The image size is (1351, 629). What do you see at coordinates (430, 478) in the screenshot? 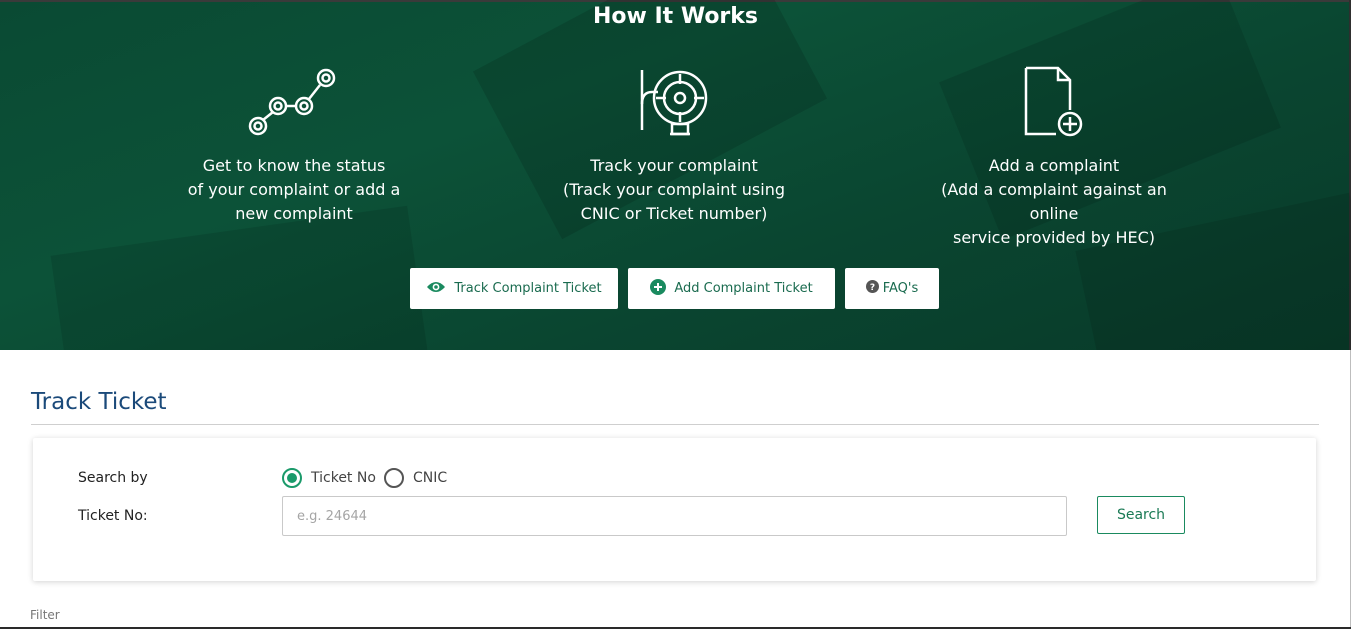
I see `radio-label: CNIC` at bounding box center [430, 478].